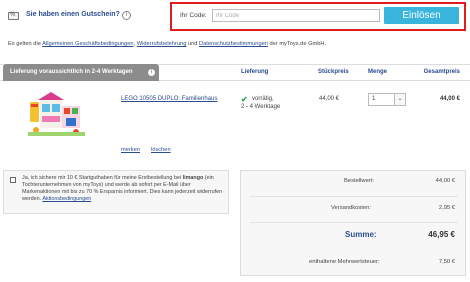 This screenshot has height=282, width=470. Describe the element at coordinates (13, 16) in the screenshot. I see `voucher-icon` at that location.